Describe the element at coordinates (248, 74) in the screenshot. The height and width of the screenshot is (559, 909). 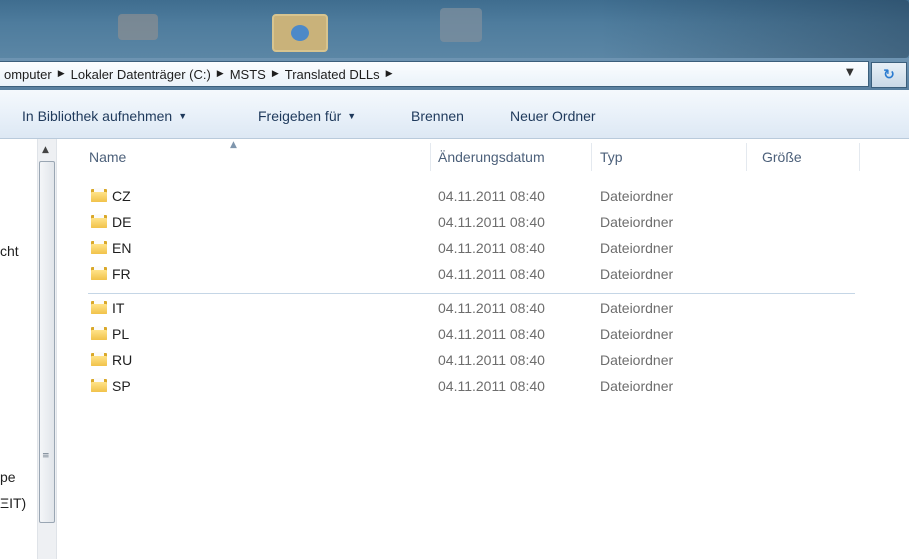
I see `breadcrumb-msts: MSTS` at that location.